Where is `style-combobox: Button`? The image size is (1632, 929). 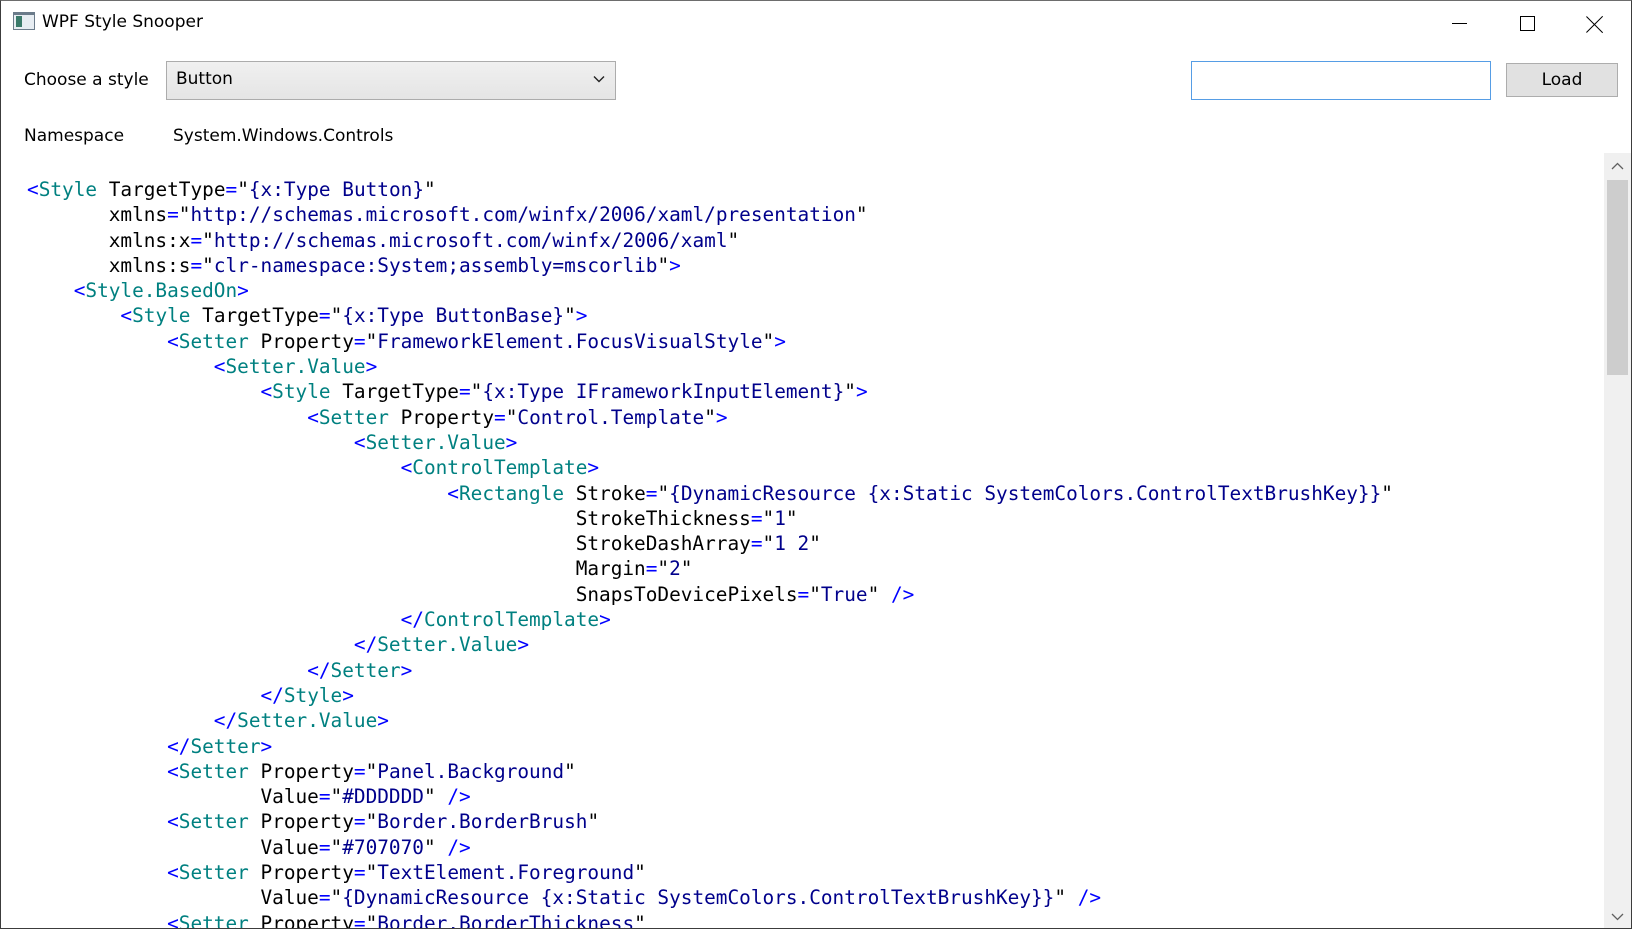 style-combobox: Button is located at coordinates (391, 80).